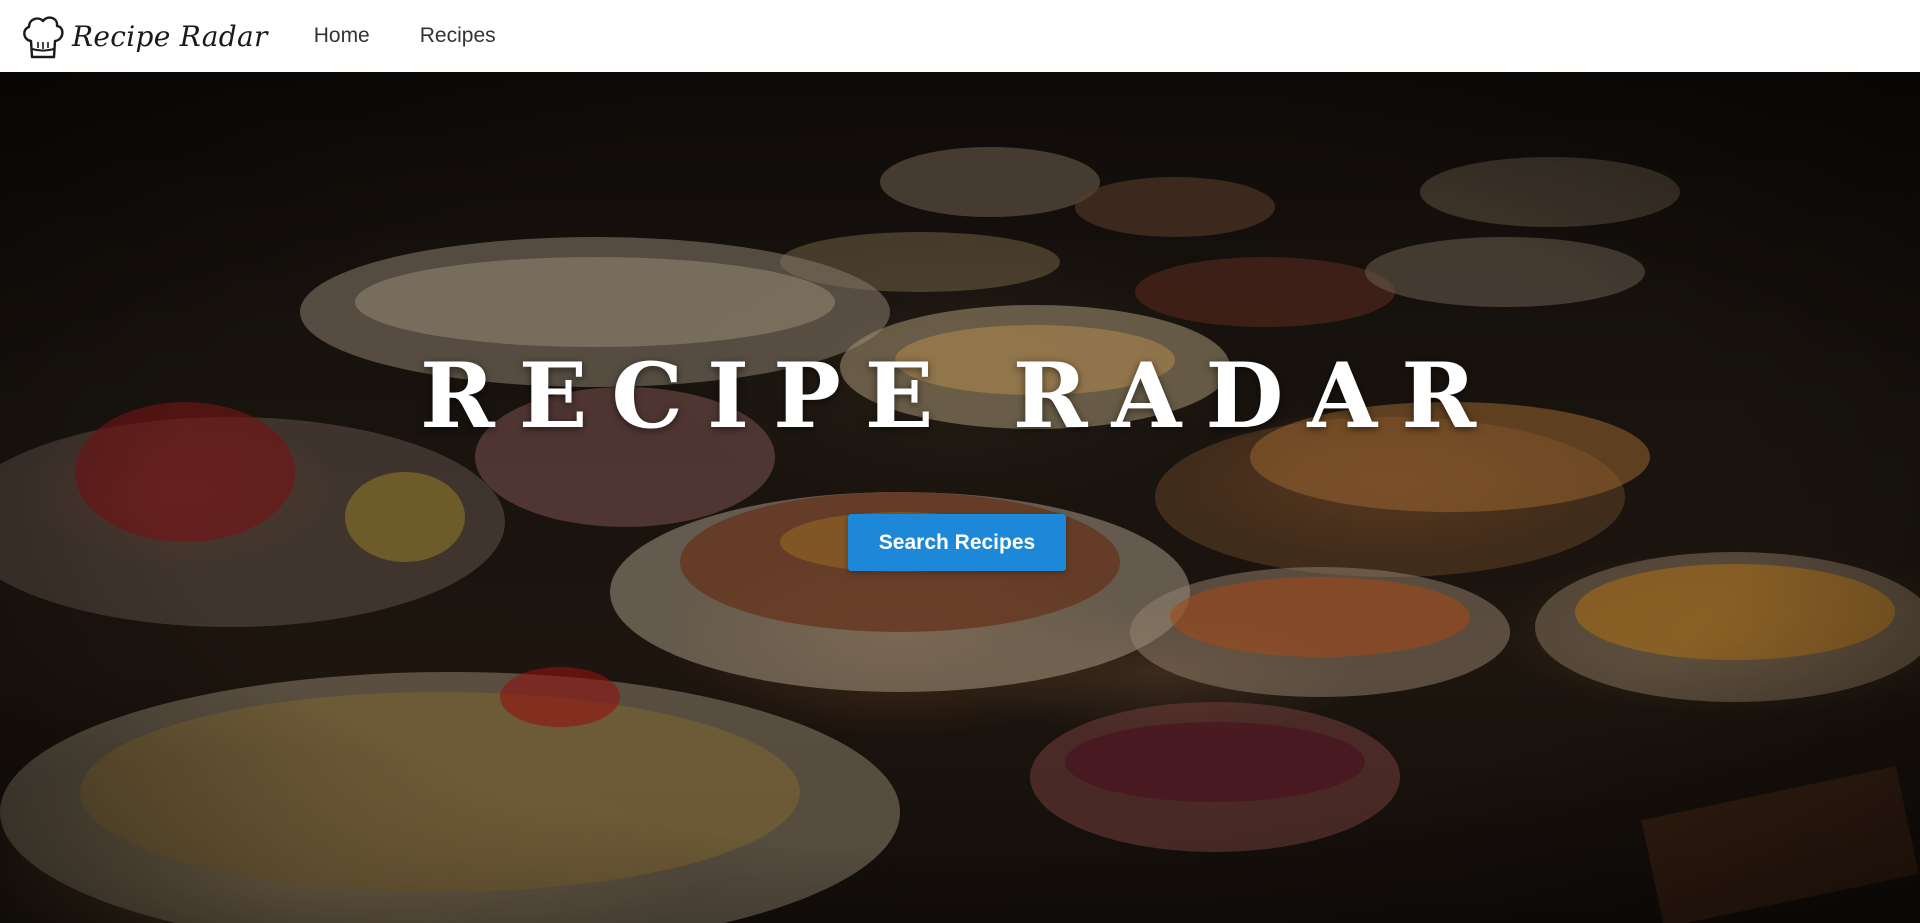 The image size is (1920, 923). I want to click on nav-links: Home Recipes, so click(430, 36).